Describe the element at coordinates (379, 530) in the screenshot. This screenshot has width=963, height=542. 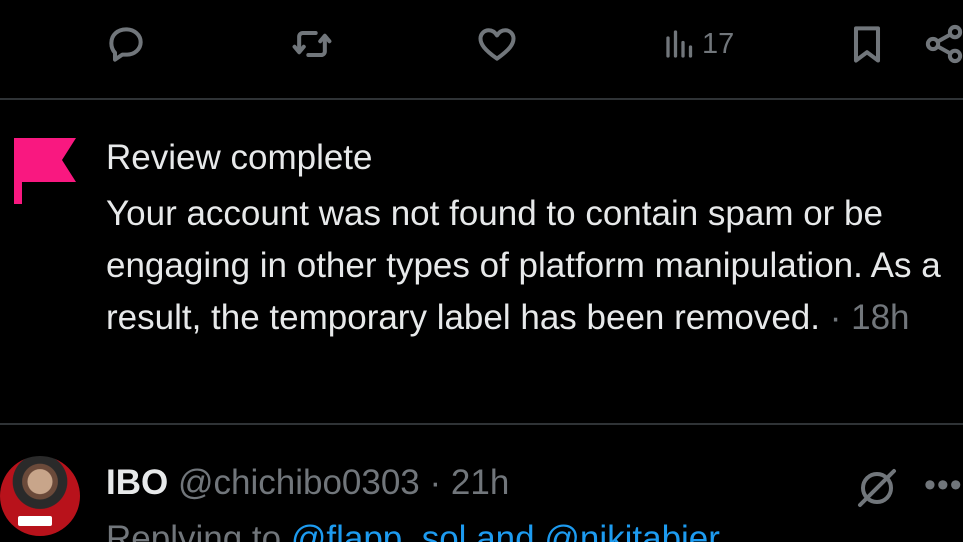
I see `mention-link-1: @flapp_sol` at that location.